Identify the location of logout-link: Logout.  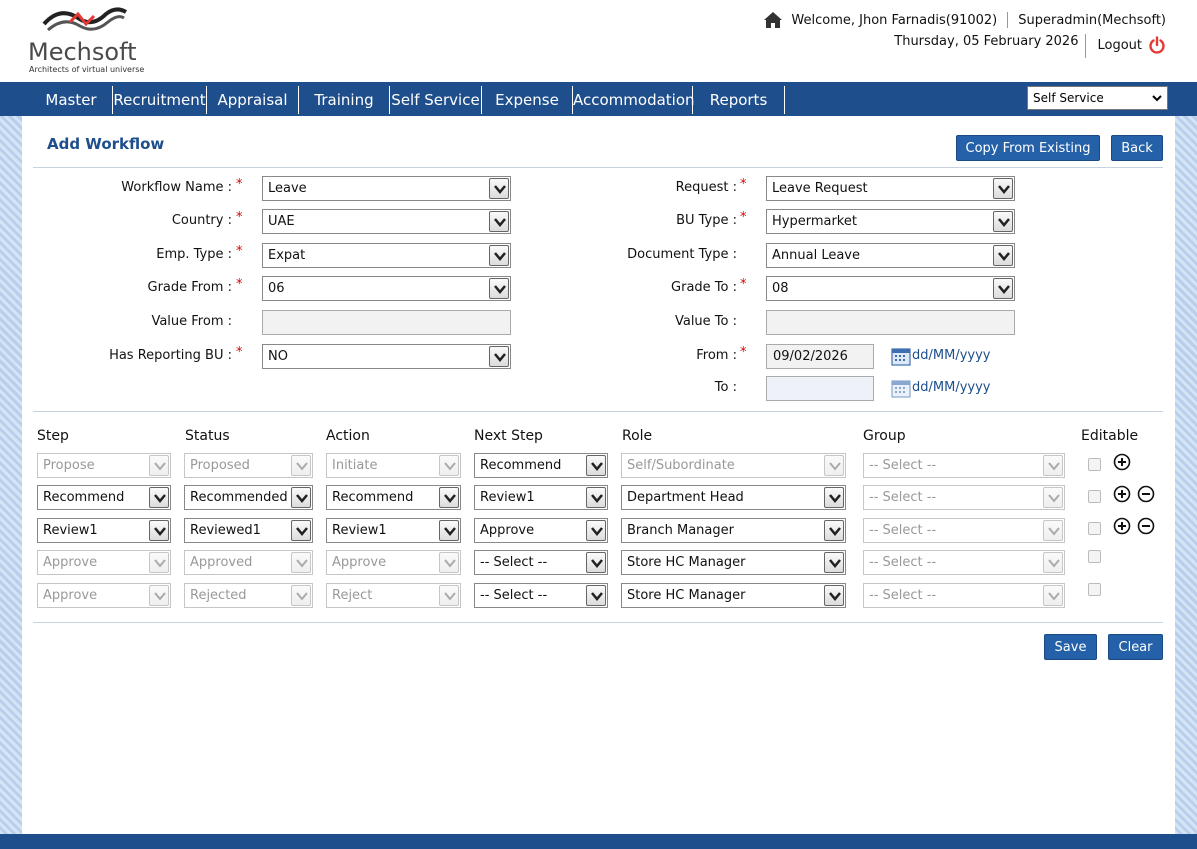
(1131, 45).